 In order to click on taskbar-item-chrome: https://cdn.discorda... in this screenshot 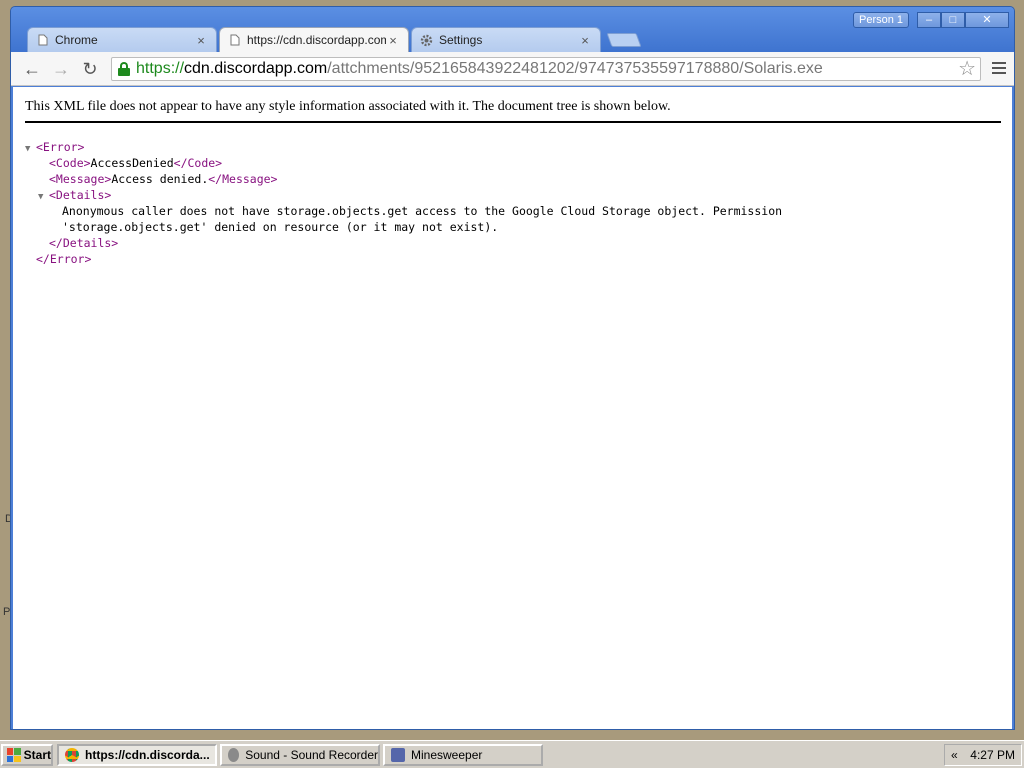, I will do `click(137, 755)`.